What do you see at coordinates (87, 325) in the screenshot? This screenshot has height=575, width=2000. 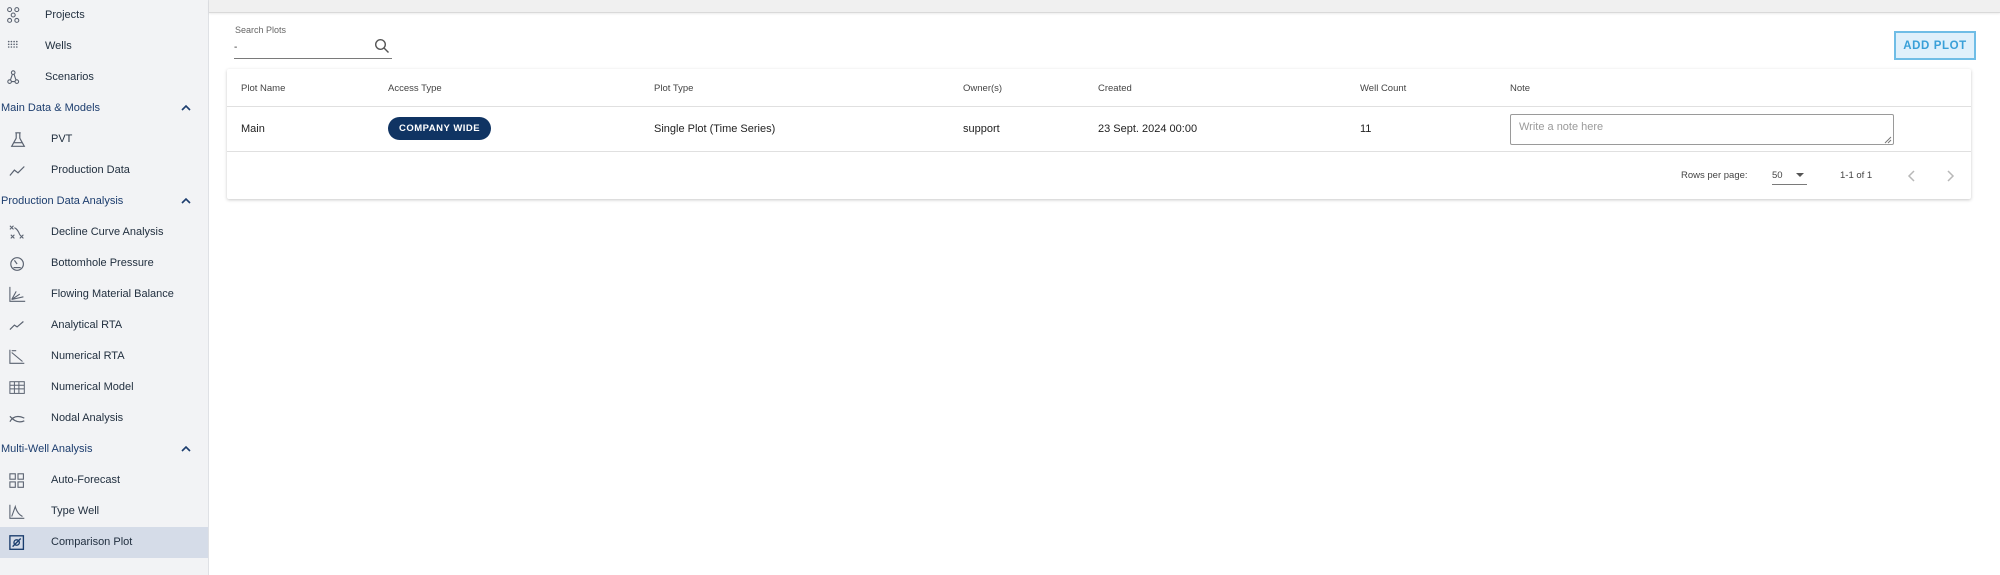 I see `sidebar-item-label: Analytical RTA` at bounding box center [87, 325].